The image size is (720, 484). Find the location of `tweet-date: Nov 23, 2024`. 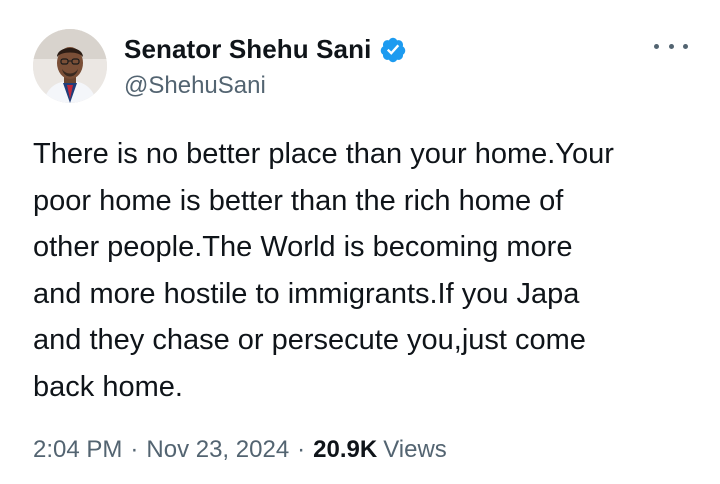

tweet-date: Nov 23, 2024 is located at coordinates (217, 450).